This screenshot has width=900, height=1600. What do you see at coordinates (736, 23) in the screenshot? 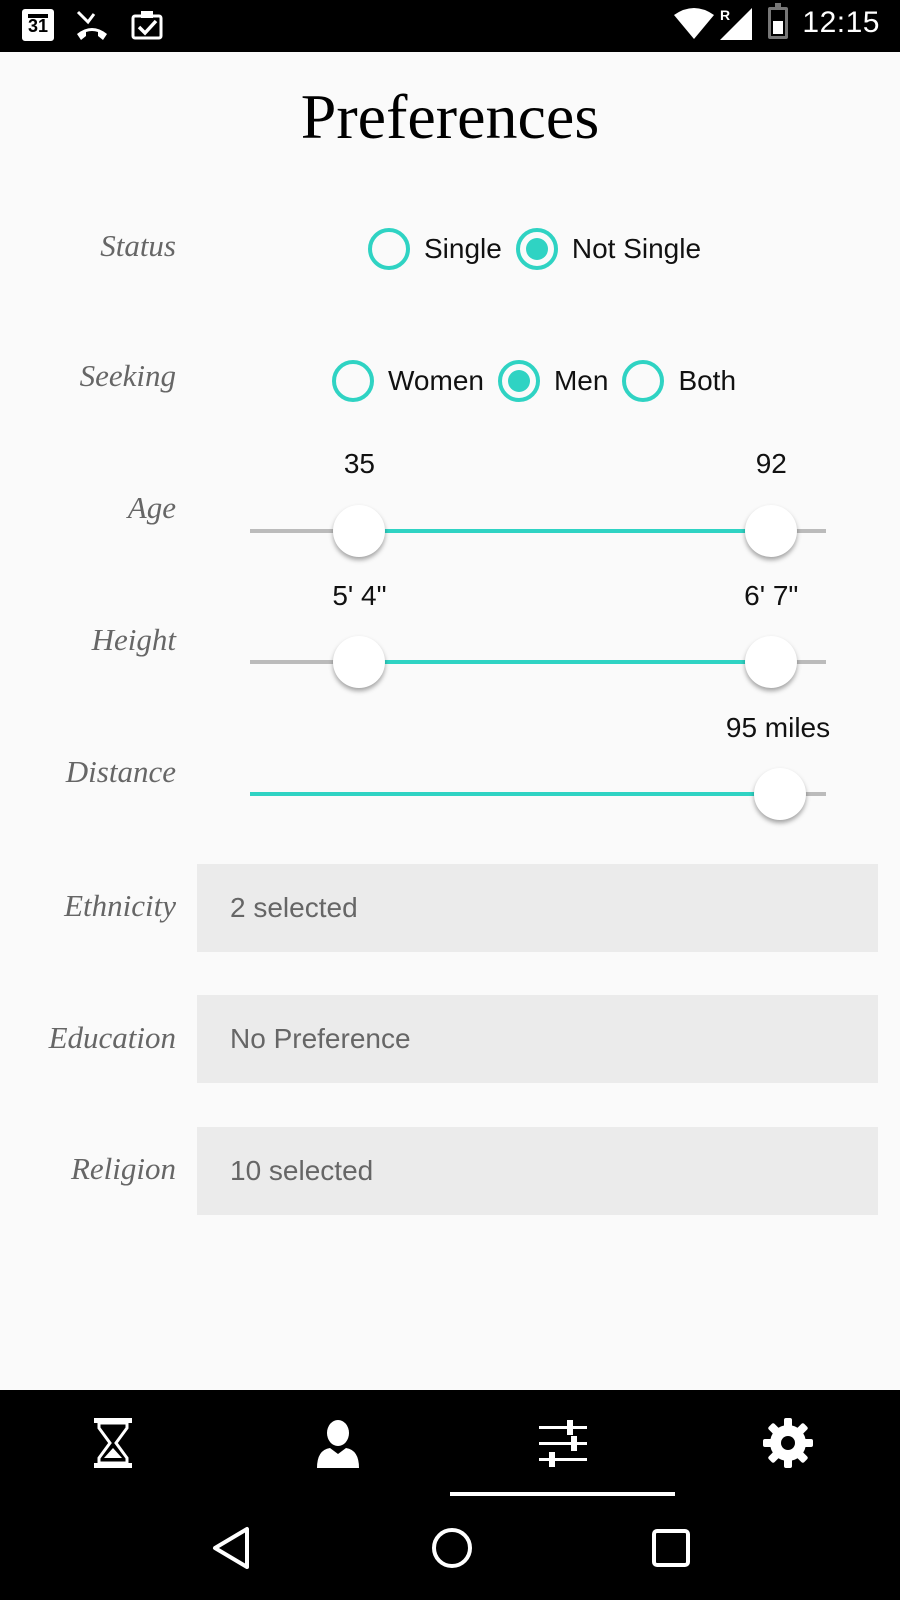
I see `signal-icon: R` at bounding box center [736, 23].